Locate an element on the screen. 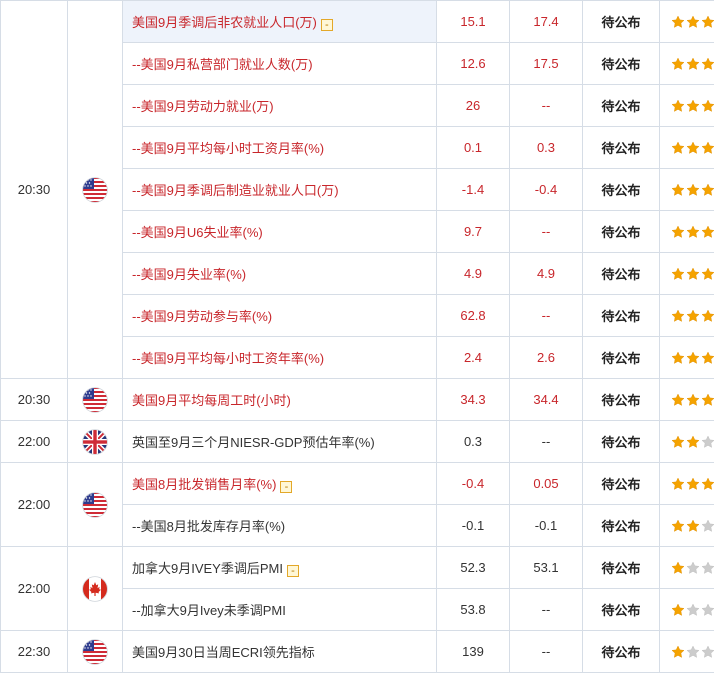 This screenshot has height=677, width=714. event-name-cell: --美国9月私营部门就业人数(万) is located at coordinates (279, 63).